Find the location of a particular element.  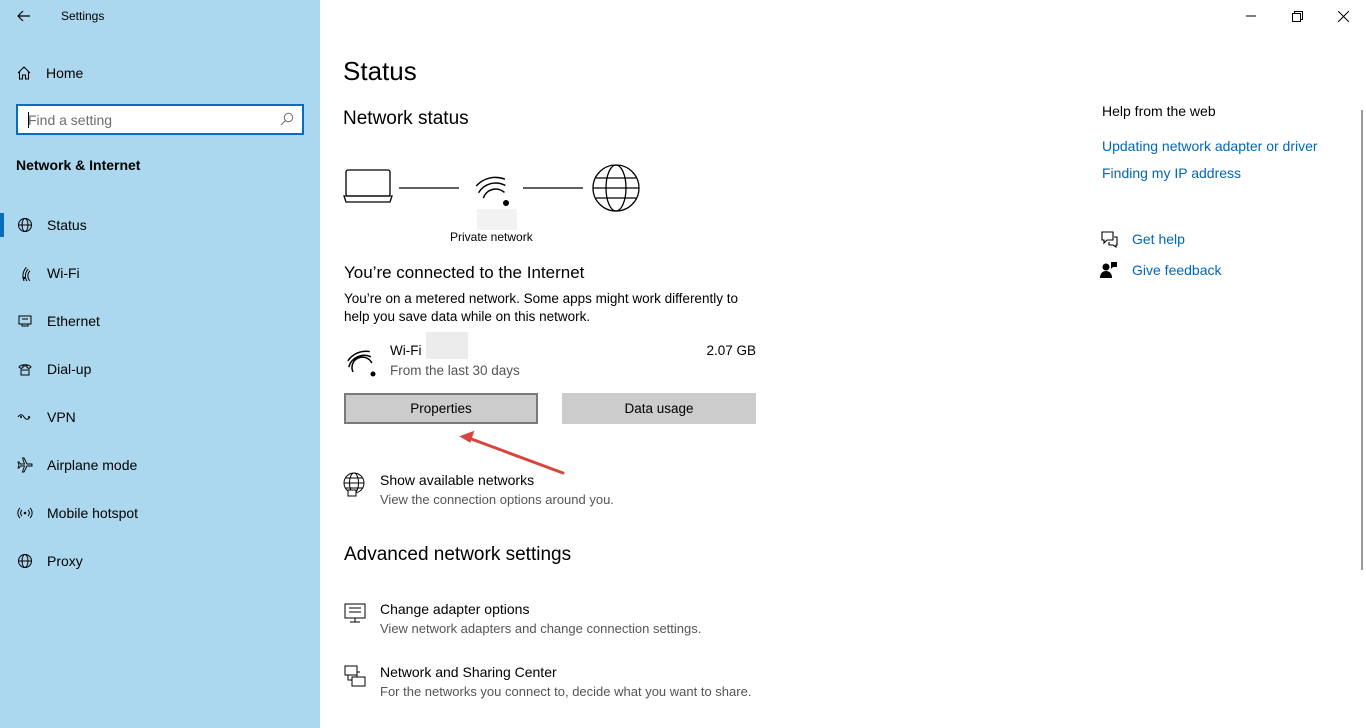

connection-name: Wi-Fi is located at coordinates (406, 350).